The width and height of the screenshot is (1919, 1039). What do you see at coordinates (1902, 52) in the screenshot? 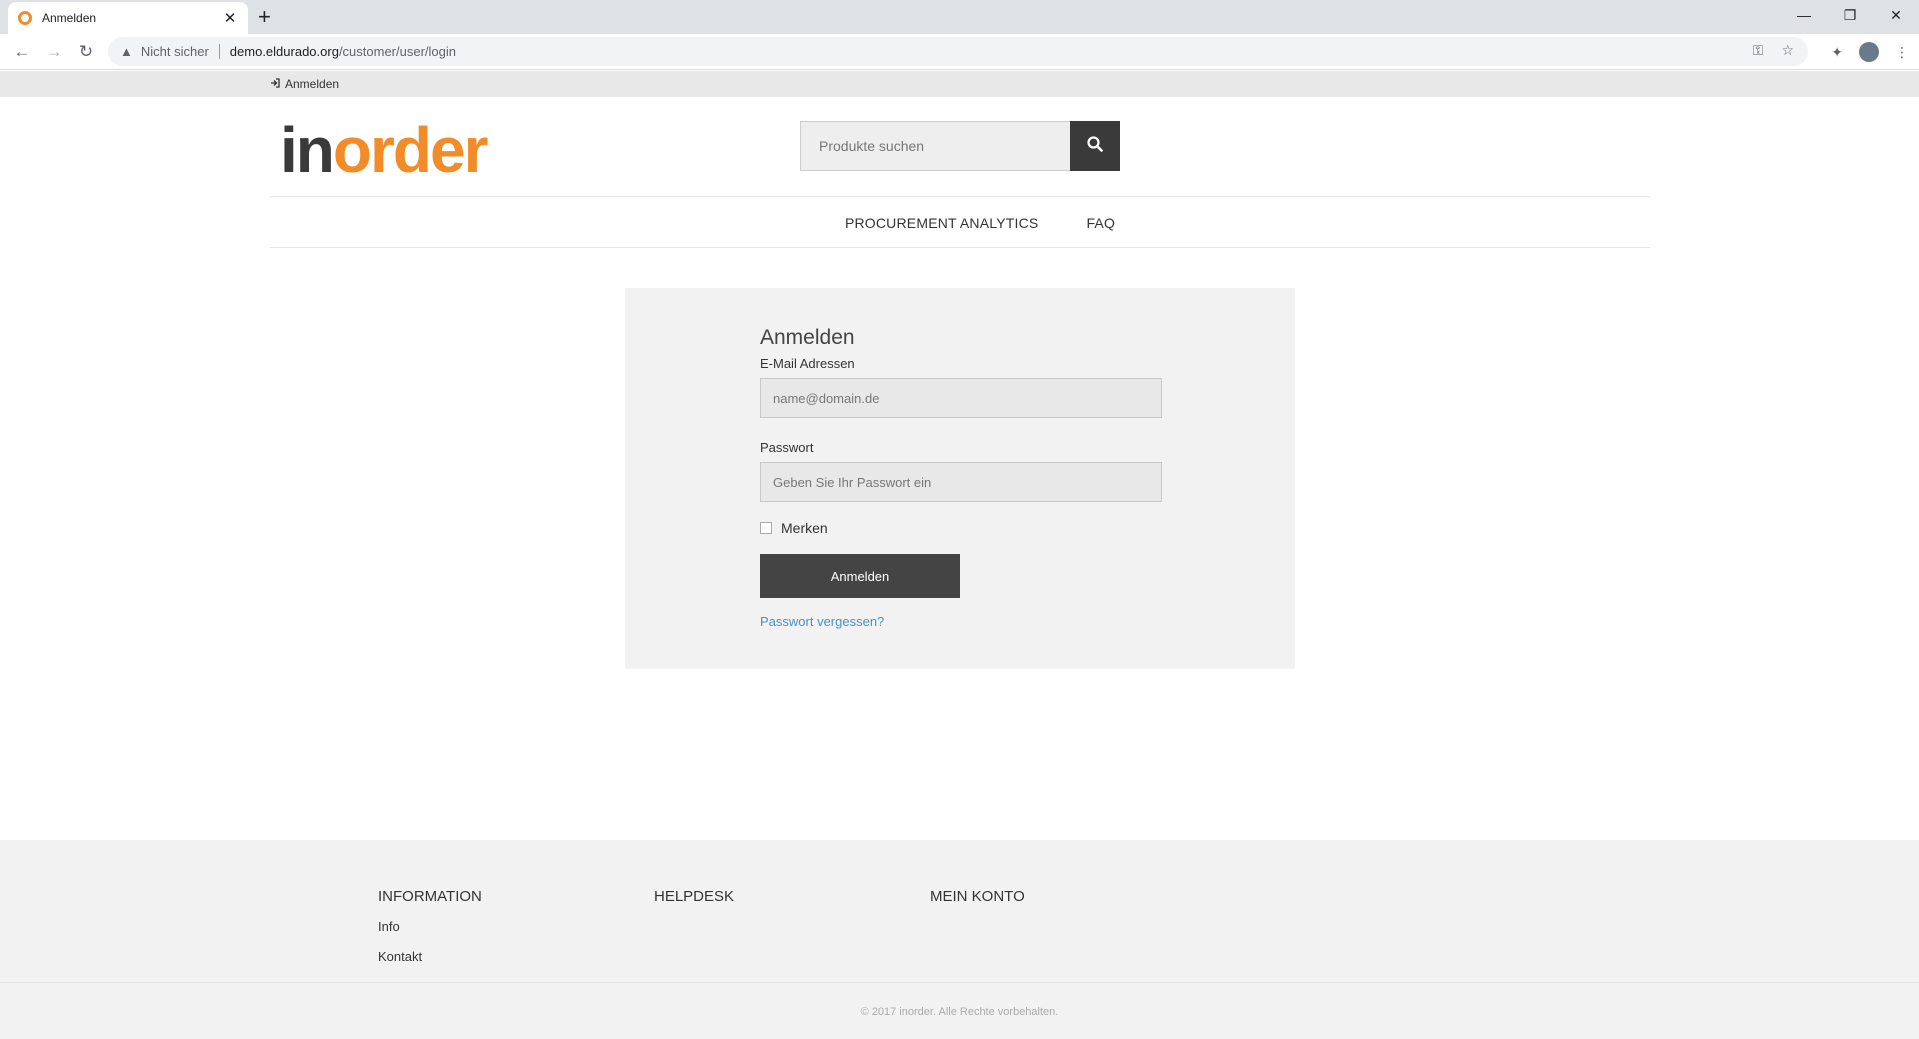
I see `menu-icon: ⋮` at bounding box center [1902, 52].